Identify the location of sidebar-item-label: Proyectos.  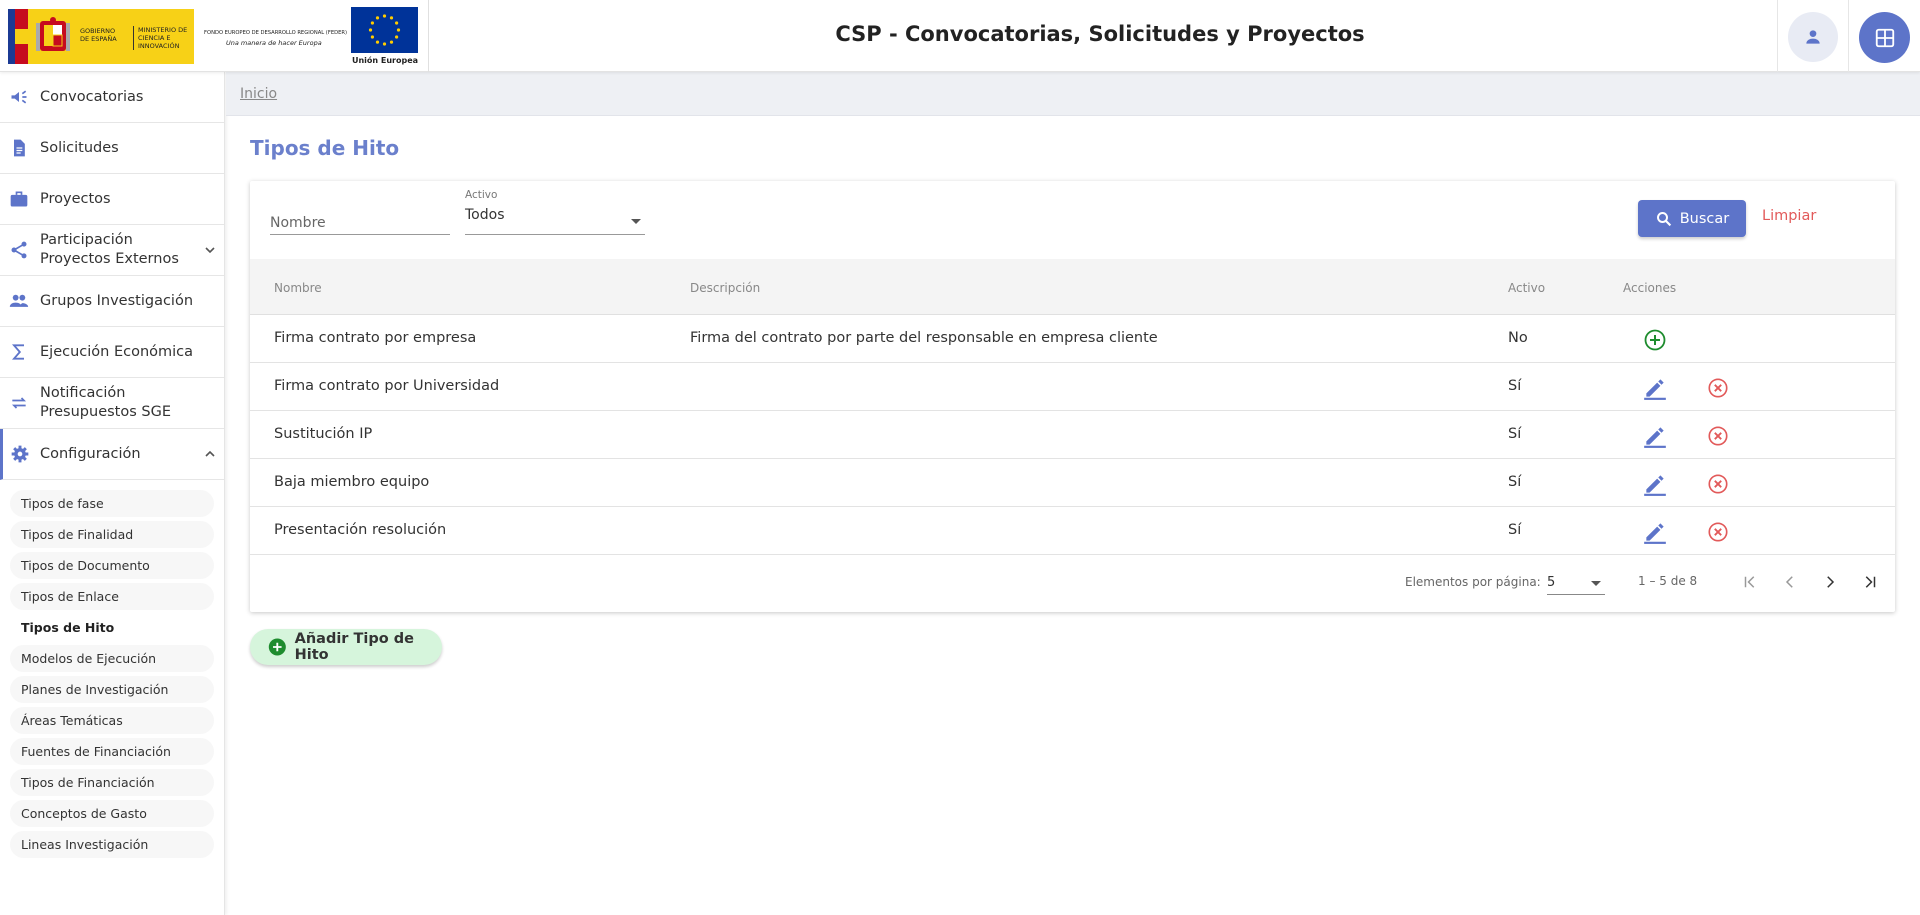
(75, 199).